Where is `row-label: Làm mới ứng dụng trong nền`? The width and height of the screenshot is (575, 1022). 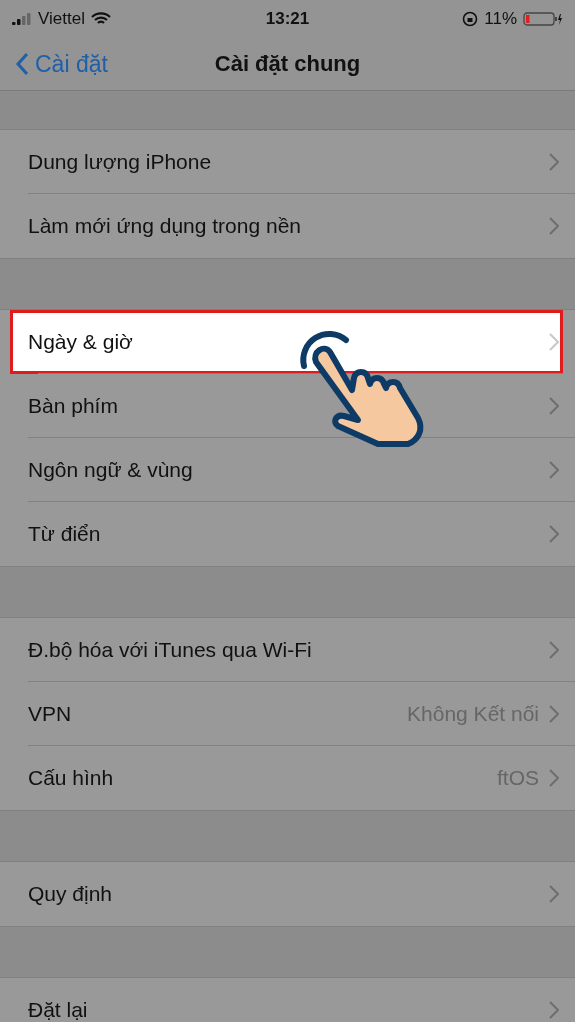
row-label: Làm mới ứng dụng trong nền is located at coordinates (165, 226).